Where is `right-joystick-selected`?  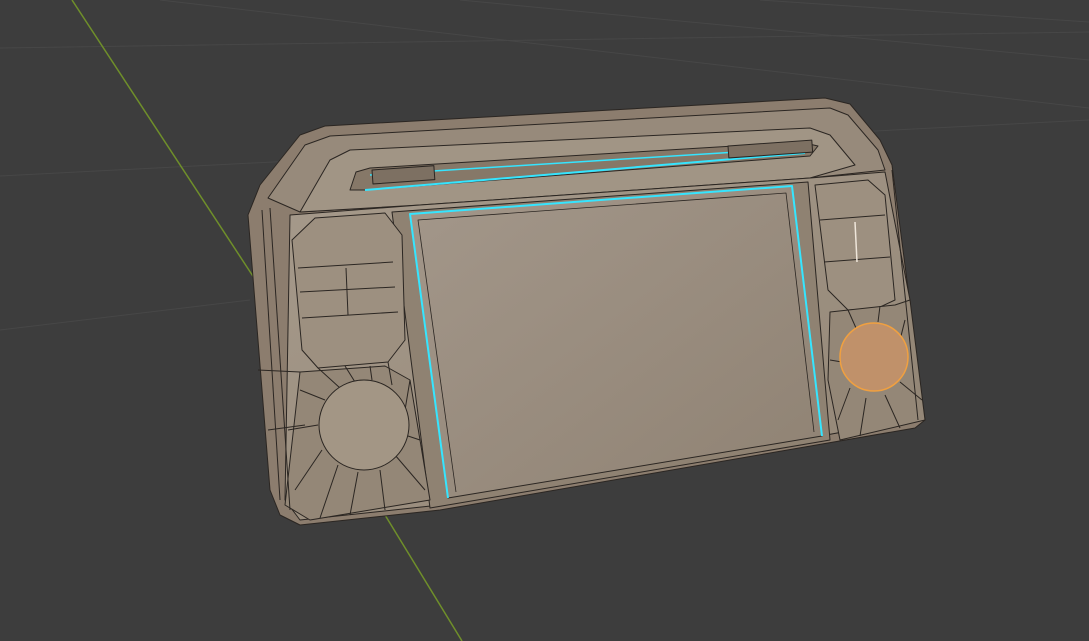 right-joystick-selected is located at coordinates (874, 357).